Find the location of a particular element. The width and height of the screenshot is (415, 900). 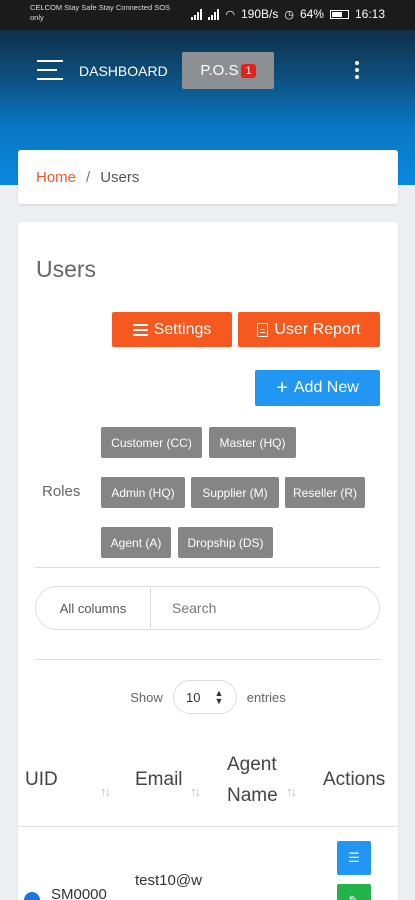

column-header-uid: UID is located at coordinates (41, 779).